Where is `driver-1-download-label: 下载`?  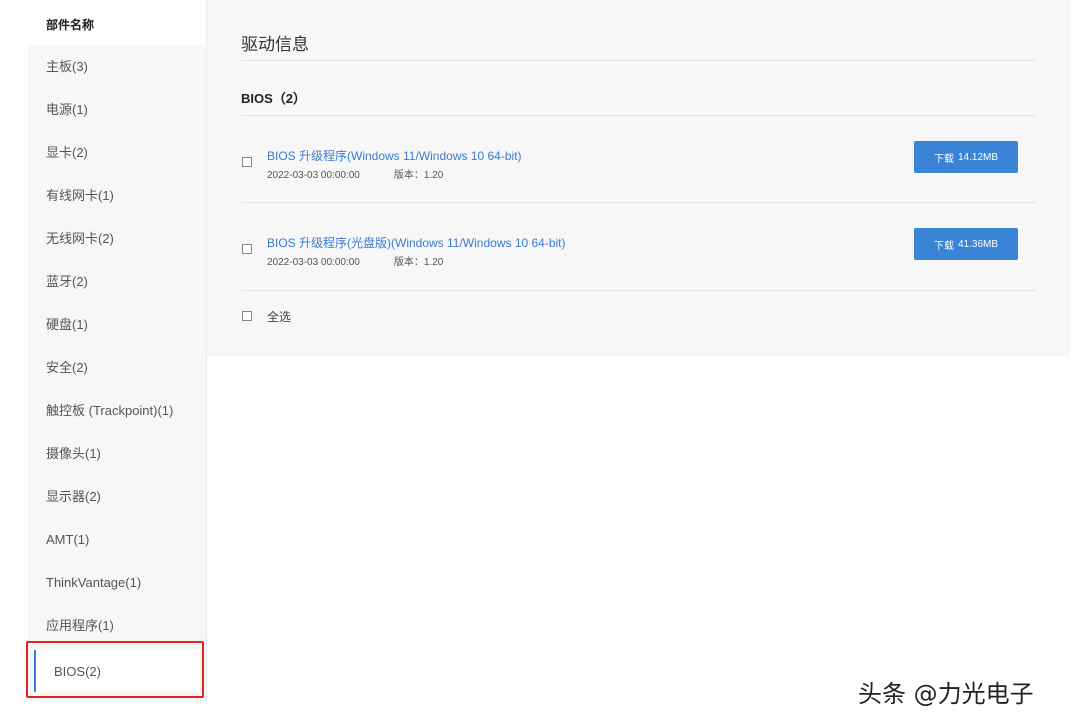 driver-1-download-label: 下载 is located at coordinates (943, 159).